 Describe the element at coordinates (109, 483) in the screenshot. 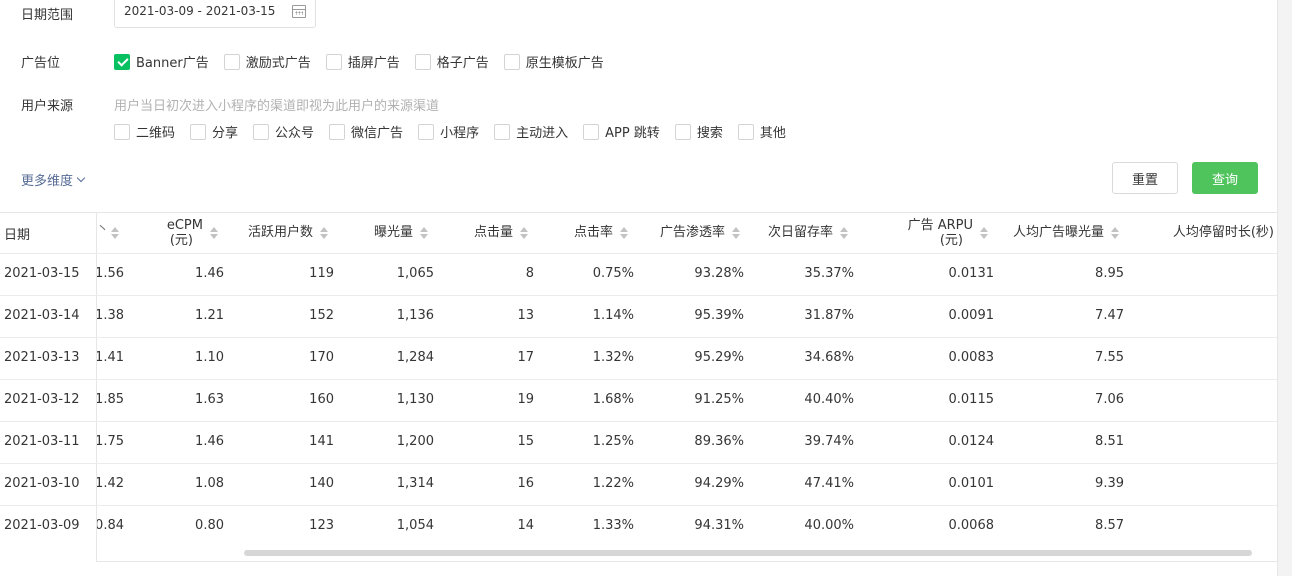

I see `table-cell: 1.42` at that location.